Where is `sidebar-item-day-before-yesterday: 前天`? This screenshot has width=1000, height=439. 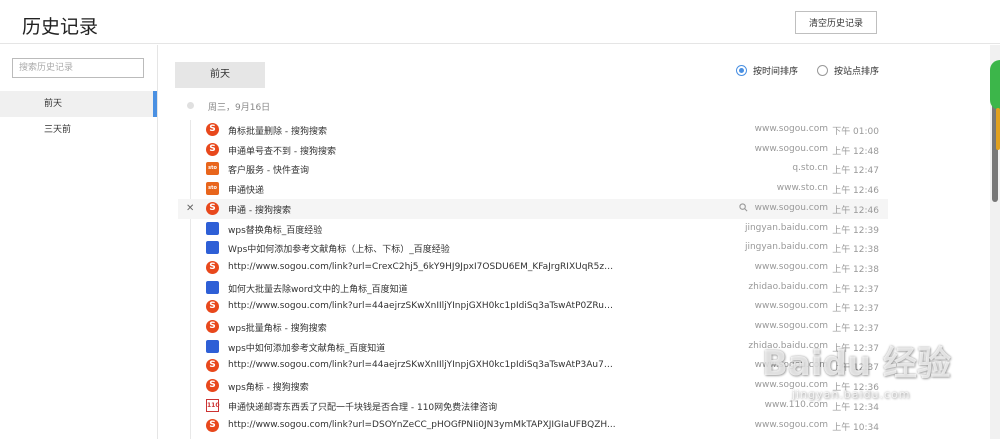
sidebar-item-day-before-yesterday: 前天 is located at coordinates (78, 104).